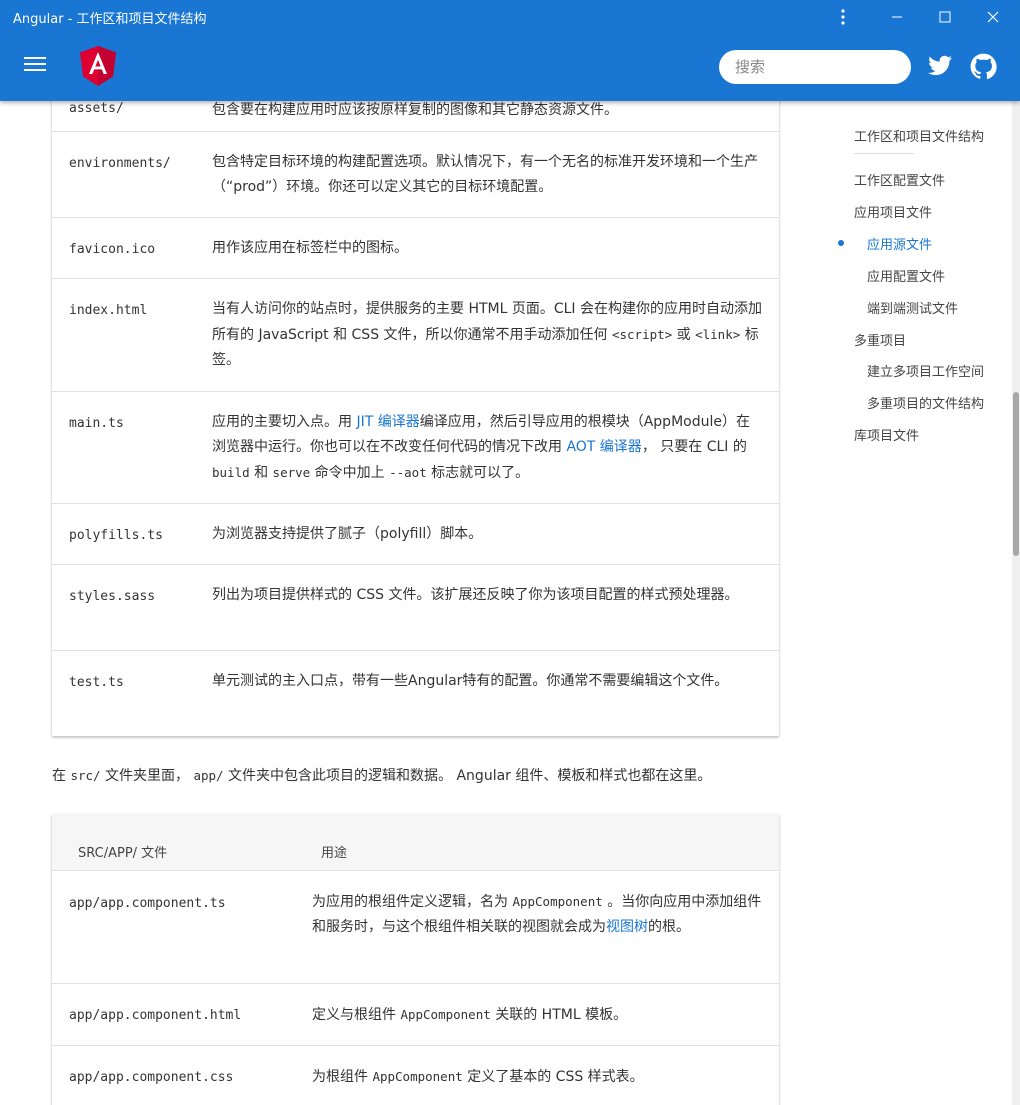 This screenshot has height=1105, width=1020. I want to click on close-button, so click(993, 16).